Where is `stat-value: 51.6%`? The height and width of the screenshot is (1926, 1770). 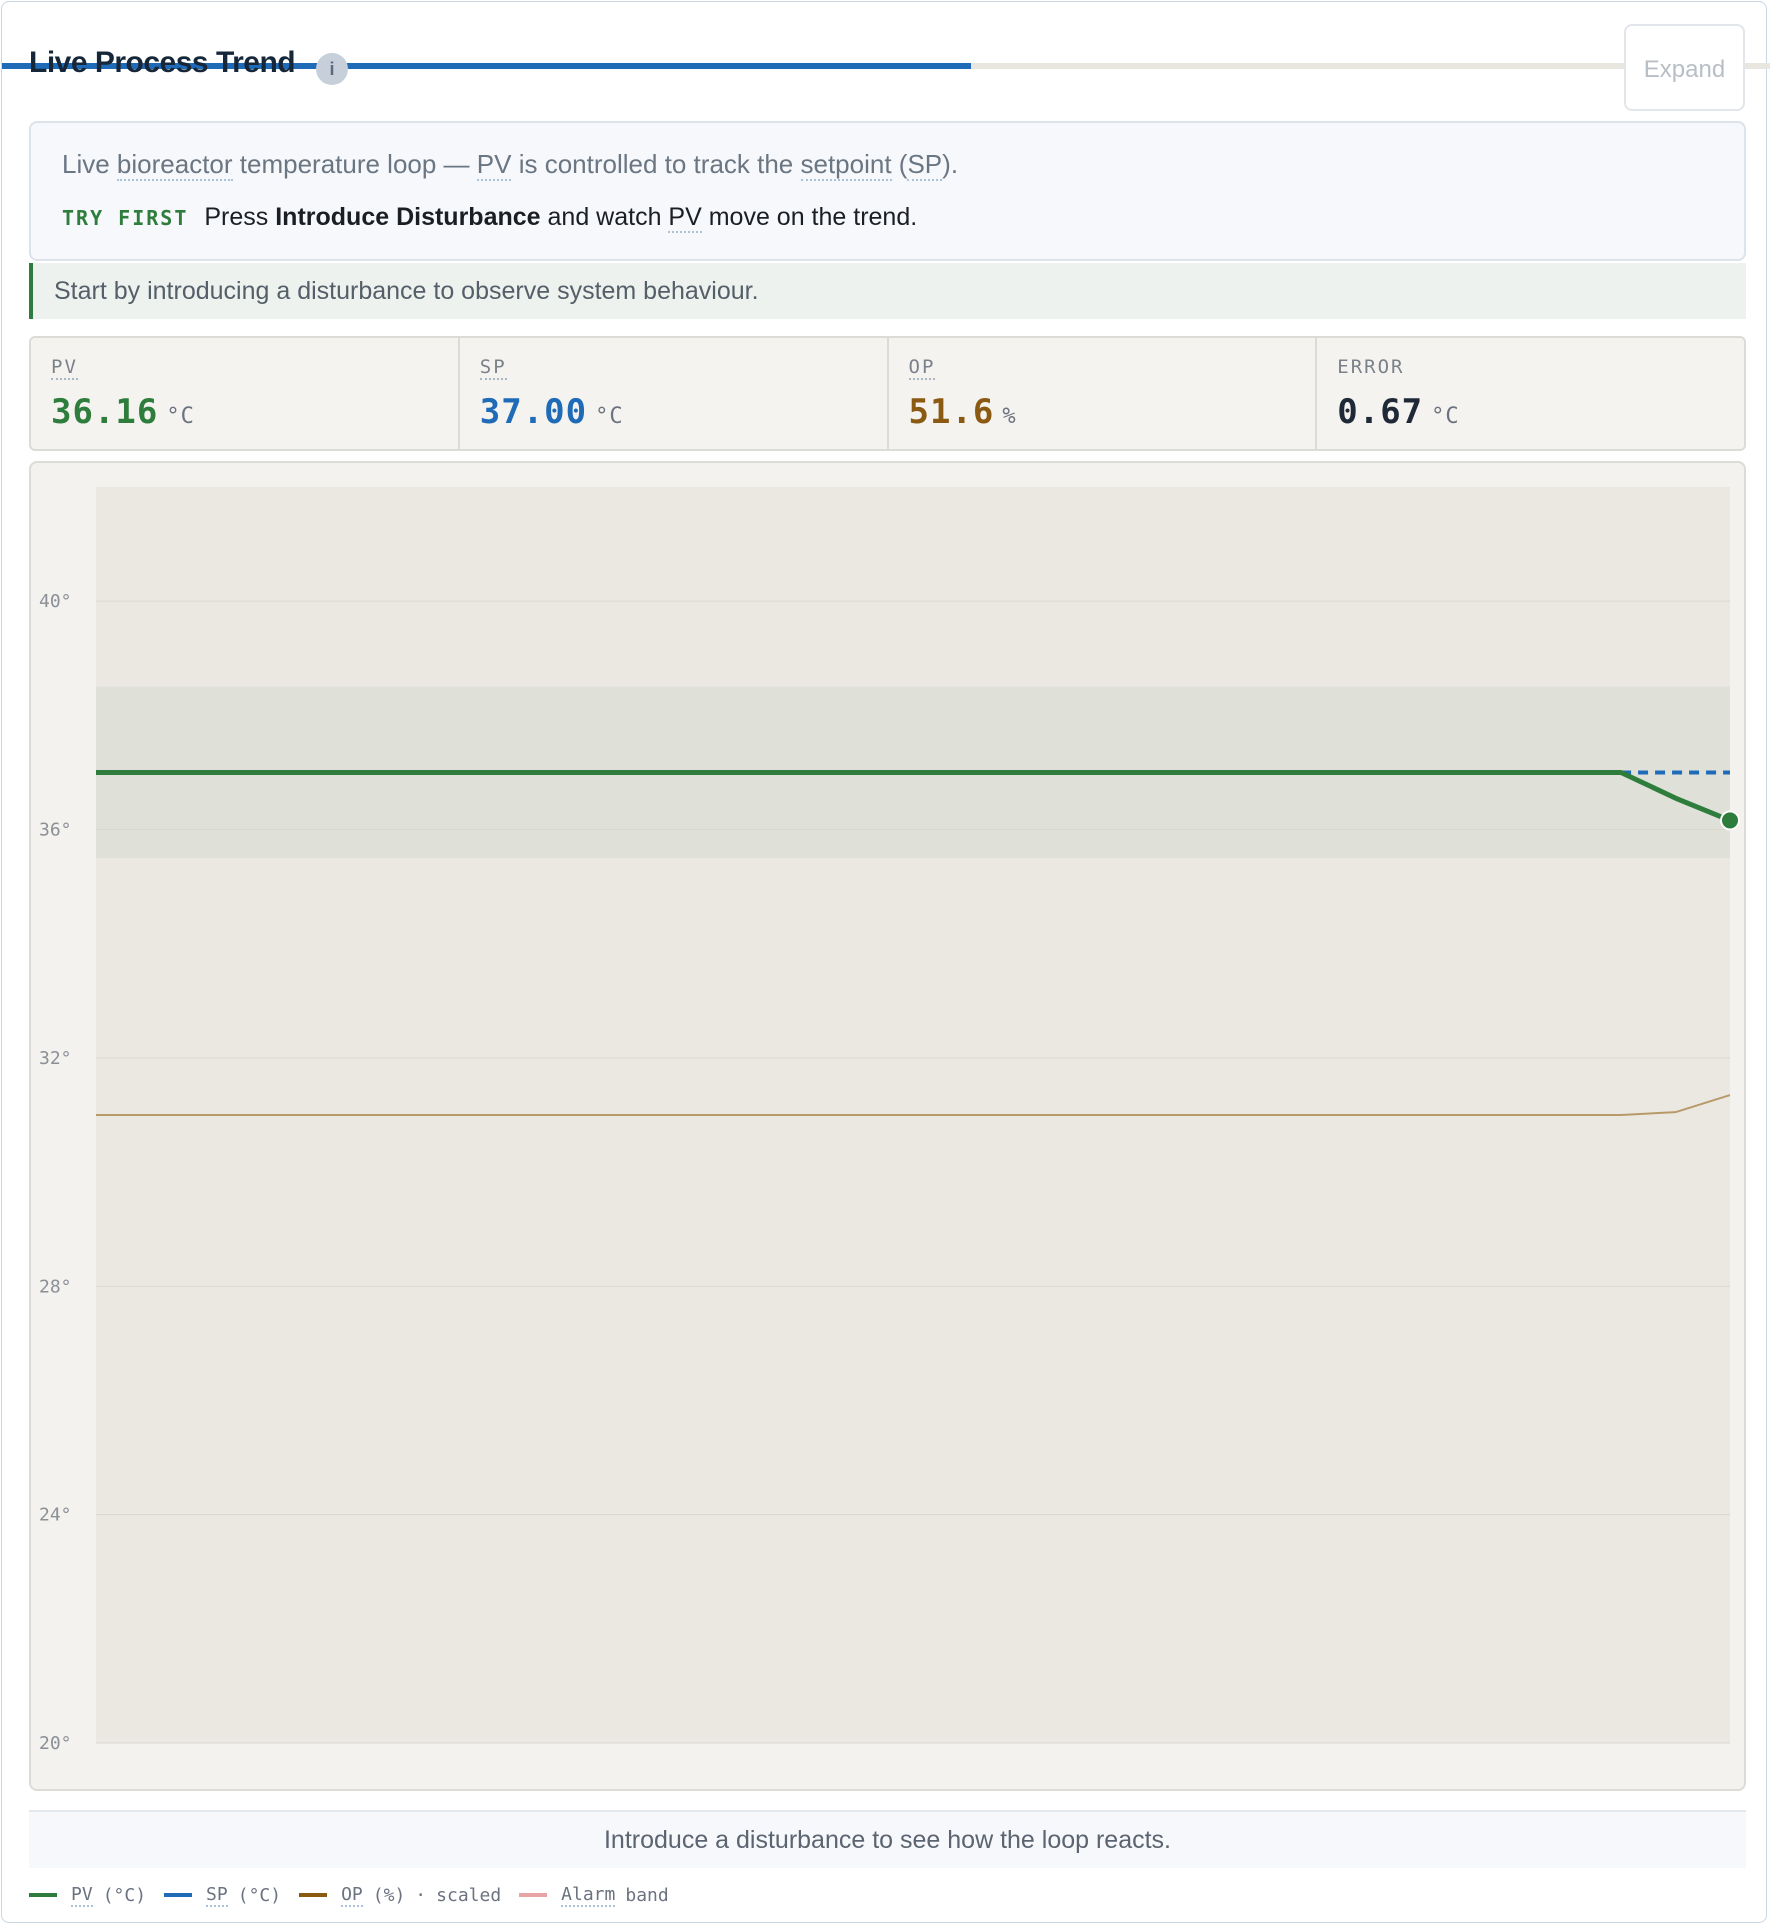
stat-value: 51.6% is located at coordinates (963, 412).